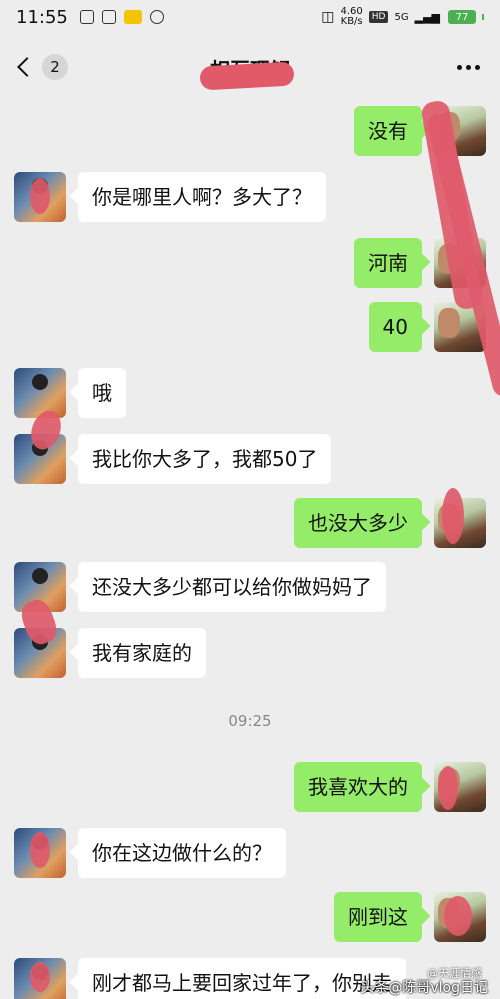 This screenshot has width=500, height=999. I want to click on message-received: 你是哪里人啊？多大了？, so click(170, 197).